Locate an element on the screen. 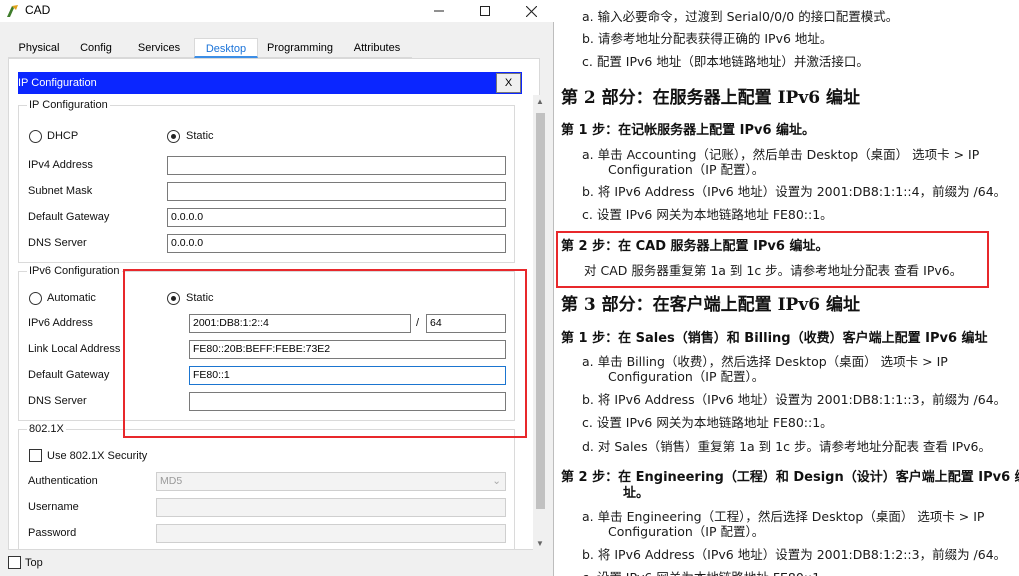  maximize-icon is located at coordinates (485, 11).